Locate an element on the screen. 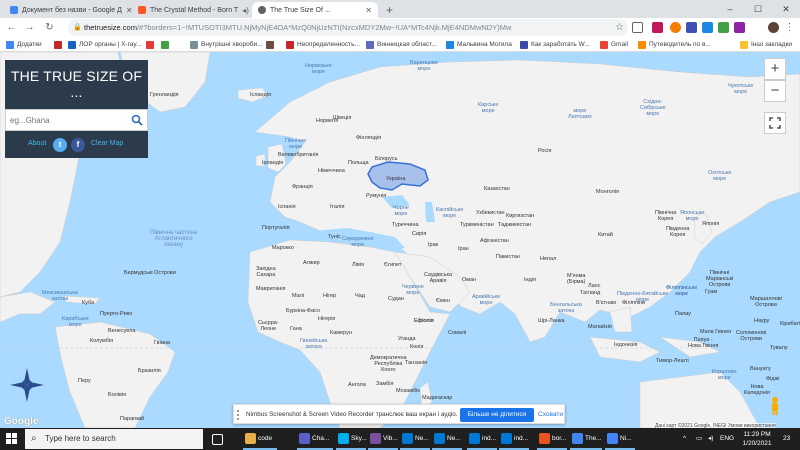 The height and width of the screenshot is (450, 800). close-window-button: ✕ is located at coordinates (786, 9).